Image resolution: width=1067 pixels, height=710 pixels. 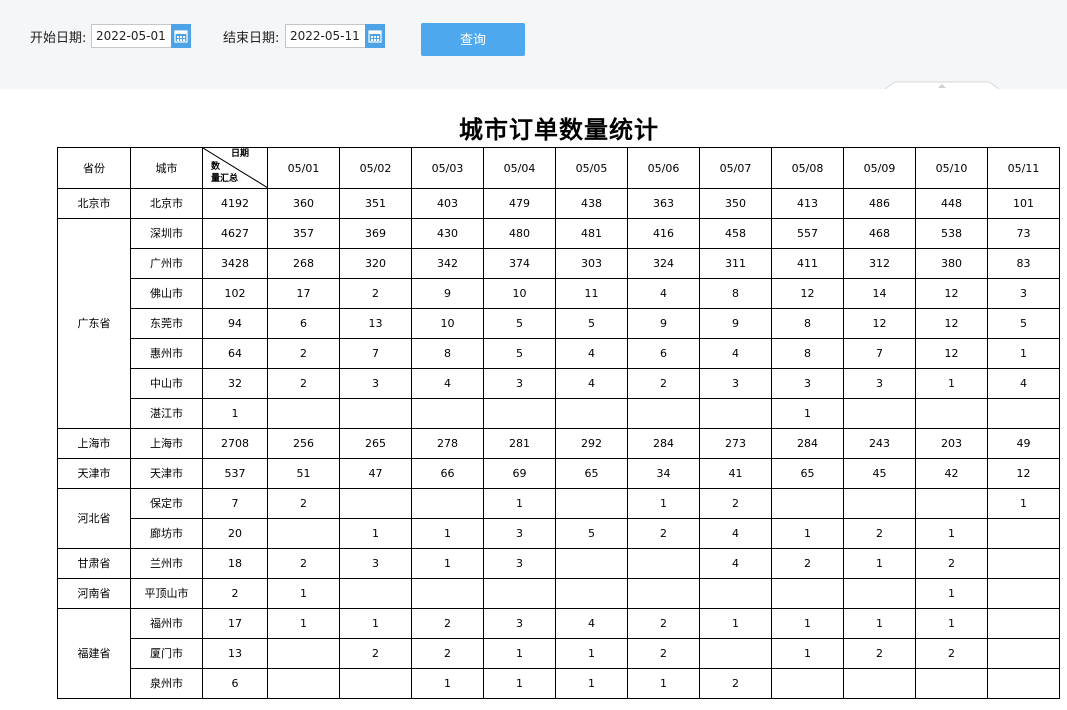 I want to click on table-row: 广州市 3428 268 320 342 374 303 324 311 411 312 380 83, so click(x=559, y=263).